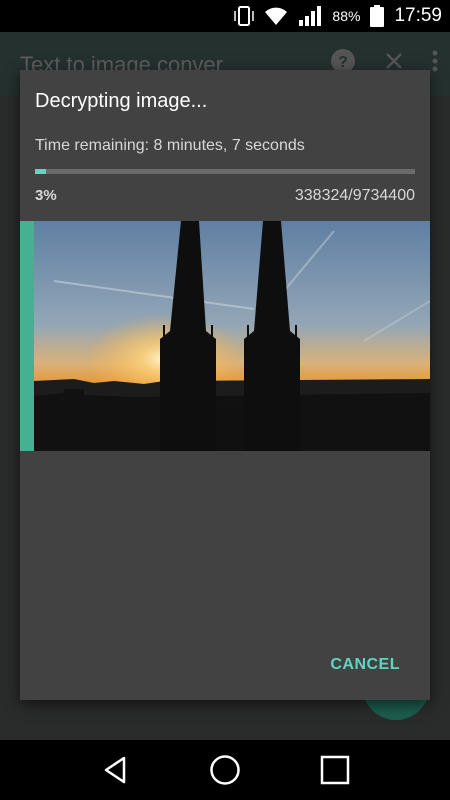  I want to click on battery-icon, so click(377, 16).